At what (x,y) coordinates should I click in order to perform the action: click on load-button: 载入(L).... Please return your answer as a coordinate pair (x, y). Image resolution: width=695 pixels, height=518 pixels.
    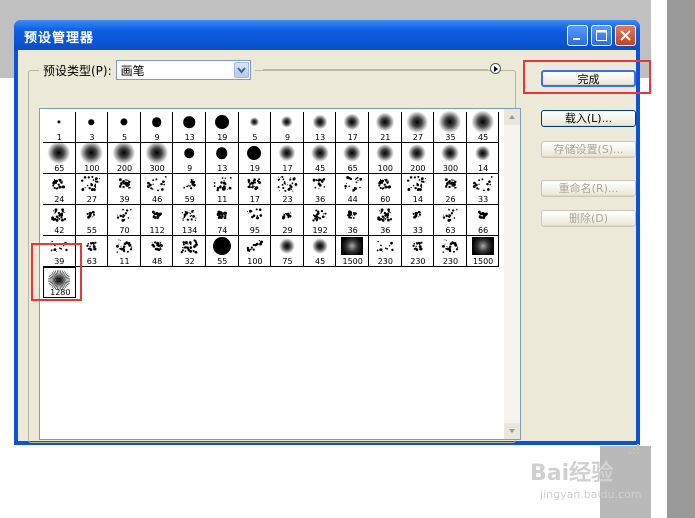
    Looking at the image, I should click on (588, 118).